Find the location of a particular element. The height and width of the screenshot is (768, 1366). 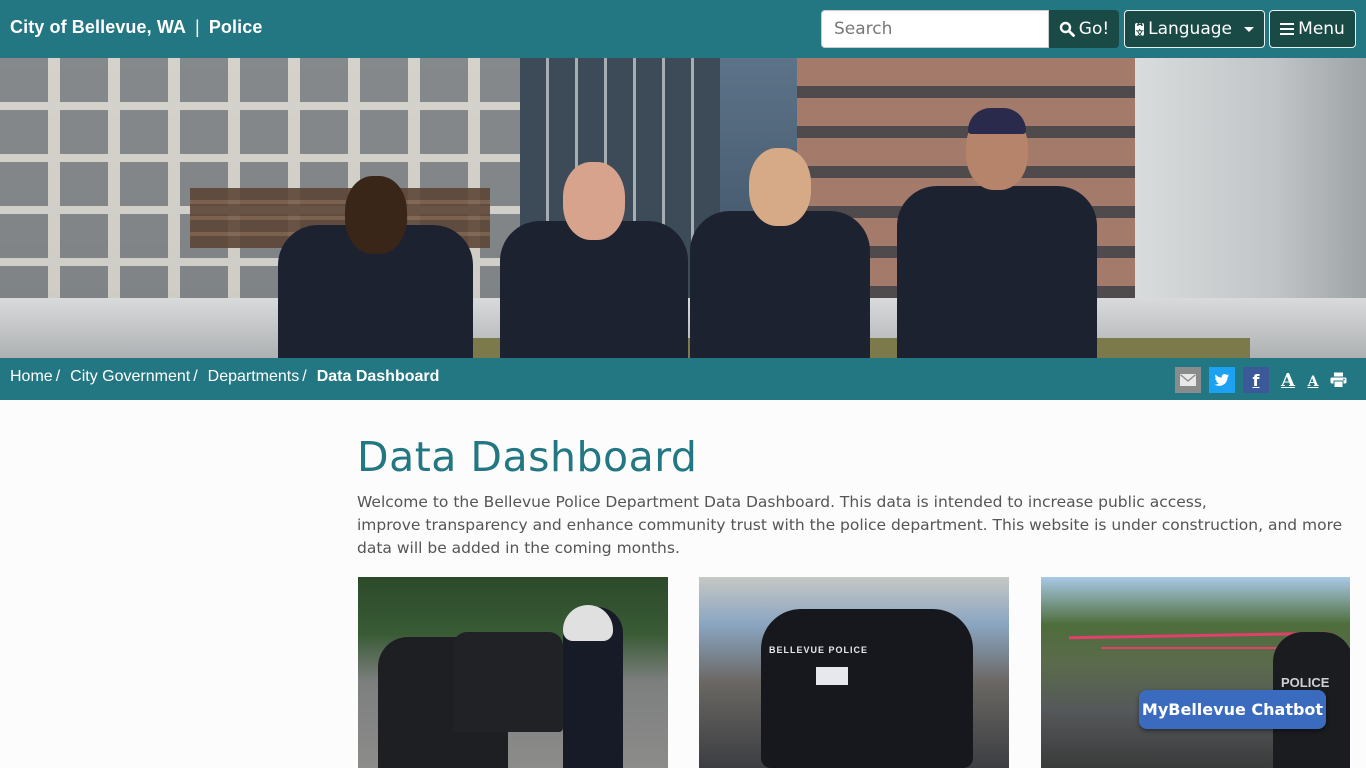

twitter-icon is located at coordinates (1222, 379).